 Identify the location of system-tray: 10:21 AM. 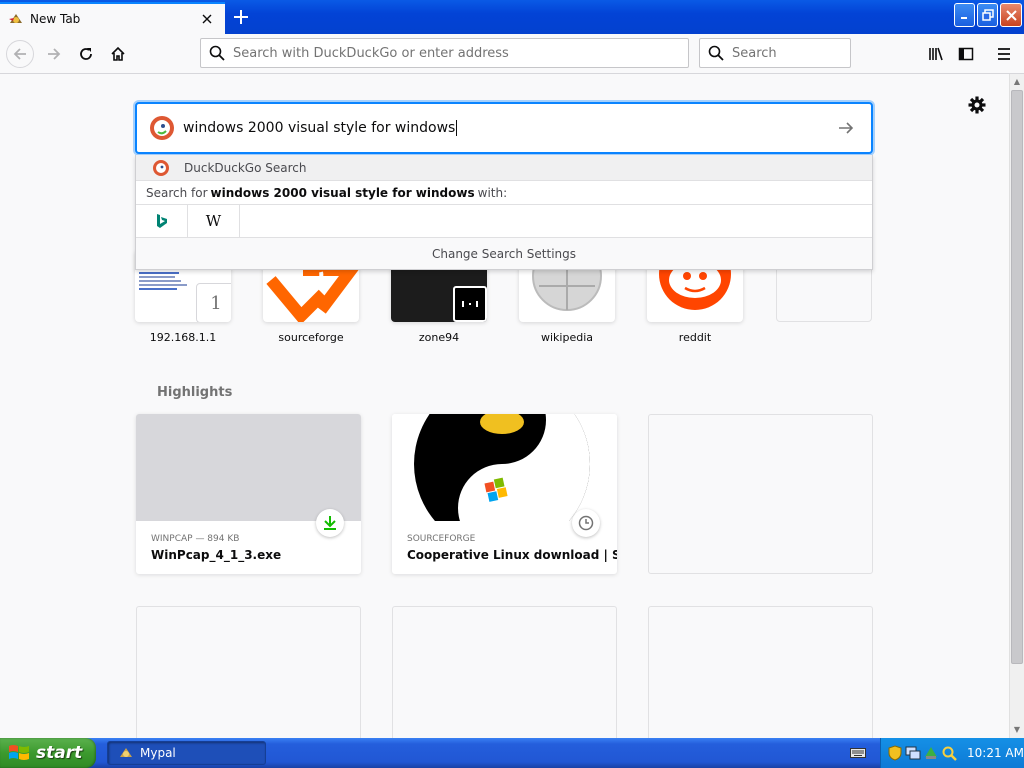
(952, 753).